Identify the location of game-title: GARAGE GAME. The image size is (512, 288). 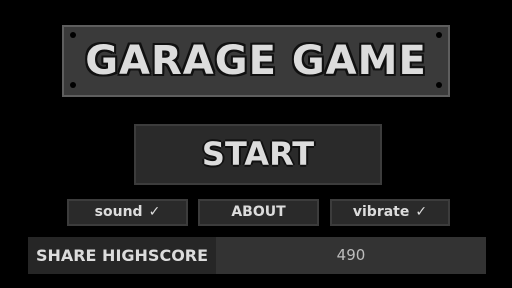
(256, 61).